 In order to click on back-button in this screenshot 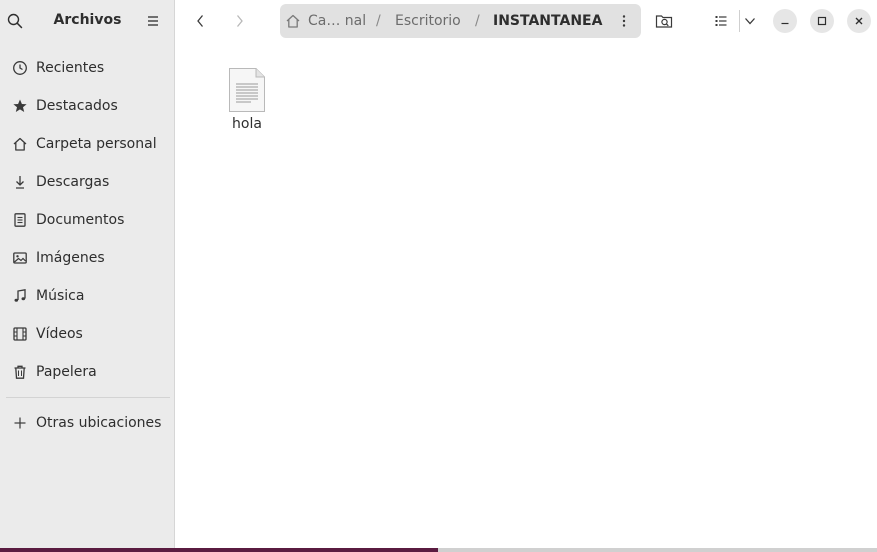, I will do `click(200, 21)`.